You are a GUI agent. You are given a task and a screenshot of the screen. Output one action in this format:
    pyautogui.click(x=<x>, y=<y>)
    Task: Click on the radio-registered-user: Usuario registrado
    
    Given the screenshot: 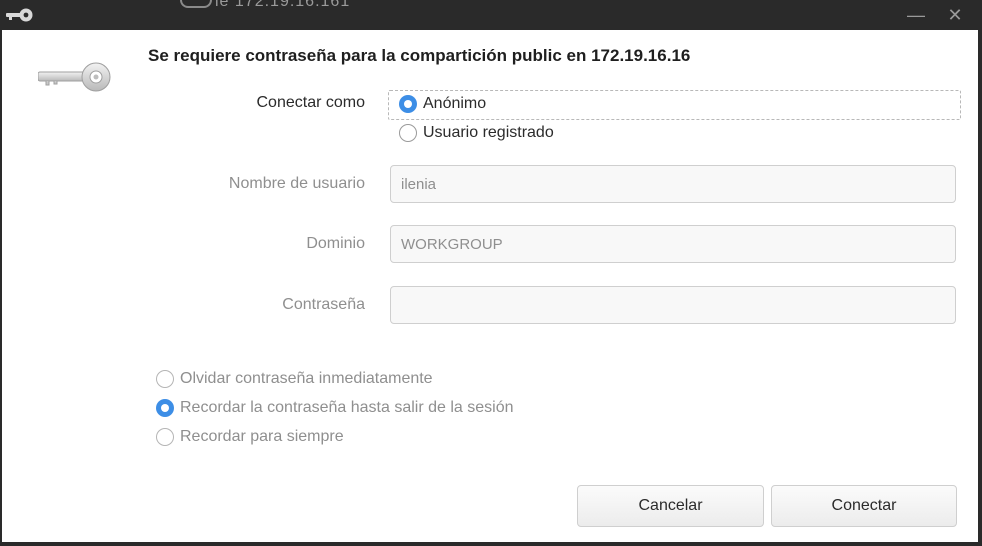 What is the action you would take?
    pyautogui.click(x=476, y=133)
    